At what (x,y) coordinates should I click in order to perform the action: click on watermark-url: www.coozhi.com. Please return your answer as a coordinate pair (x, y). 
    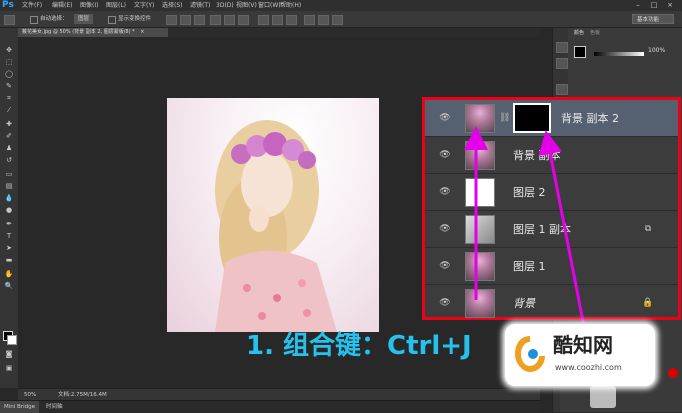
    Looking at the image, I should click on (588, 367).